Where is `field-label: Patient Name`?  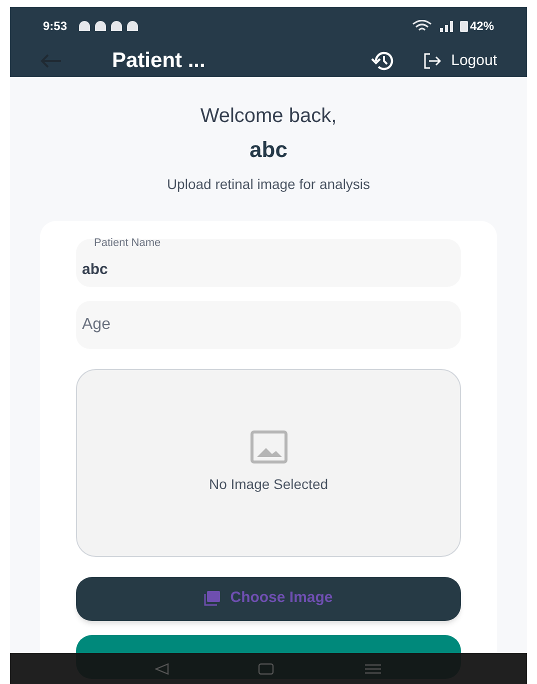 field-label: Patient Name is located at coordinates (127, 243).